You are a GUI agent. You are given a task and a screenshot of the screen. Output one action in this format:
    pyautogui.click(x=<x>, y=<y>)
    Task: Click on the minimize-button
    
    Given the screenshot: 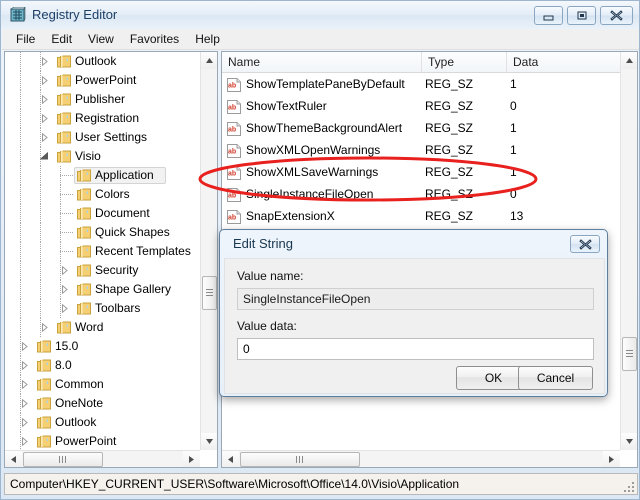 What is the action you would take?
    pyautogui.click(x=548, y=15)
    